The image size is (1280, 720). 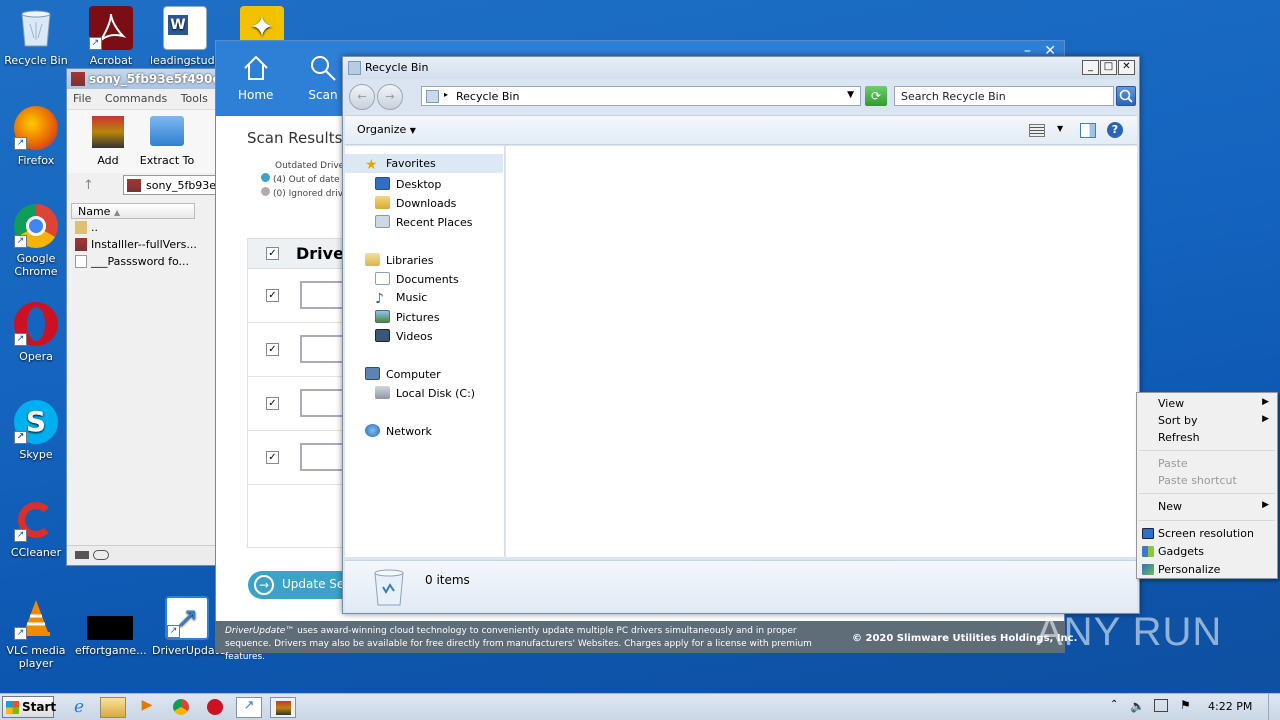 I want to click on nav-scan: Scan, so click(x=323, y=77).